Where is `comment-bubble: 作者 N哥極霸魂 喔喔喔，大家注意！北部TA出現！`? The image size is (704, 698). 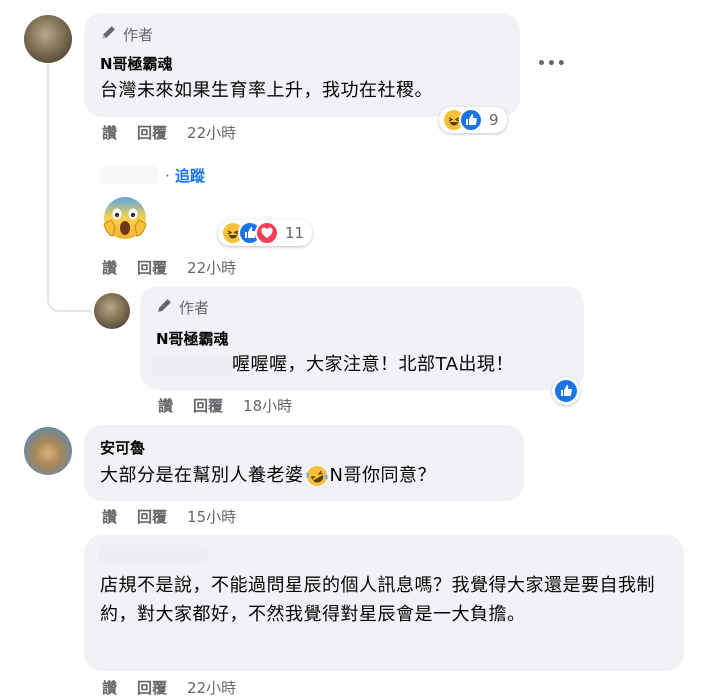
comment-bubble: 作者 N哥極霸魂 喔喔喔，大家注意！北部TA出現！ is located at coordinates (362, 338).